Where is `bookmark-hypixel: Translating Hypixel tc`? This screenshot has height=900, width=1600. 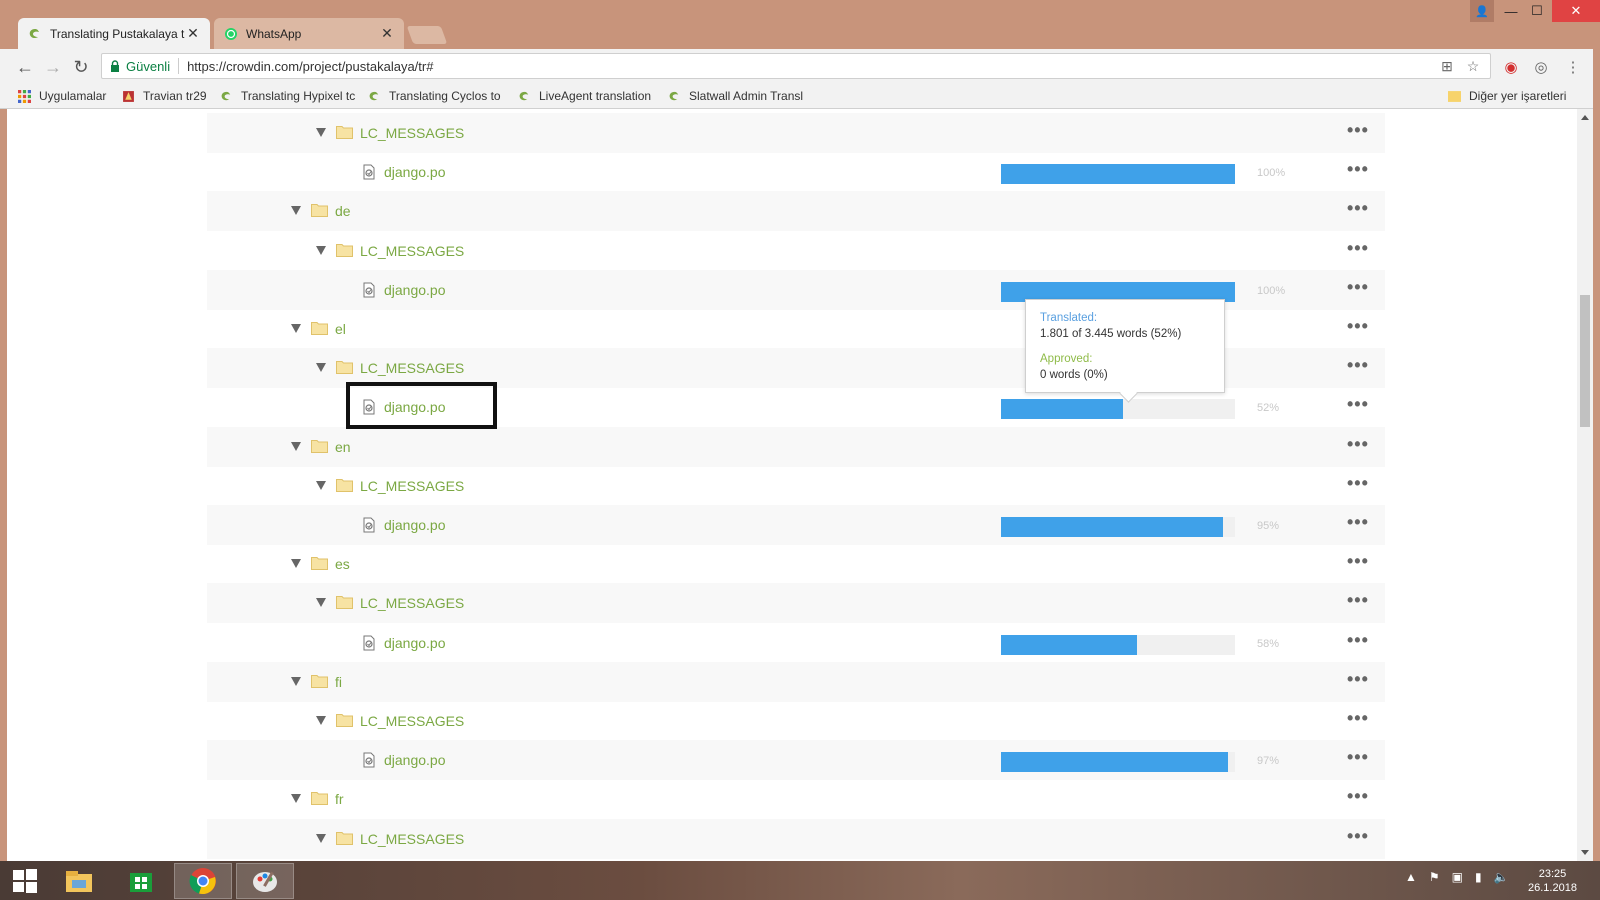 bookmark-hypixel: Translating Hypixel tc is located at coordinates (289, 96).